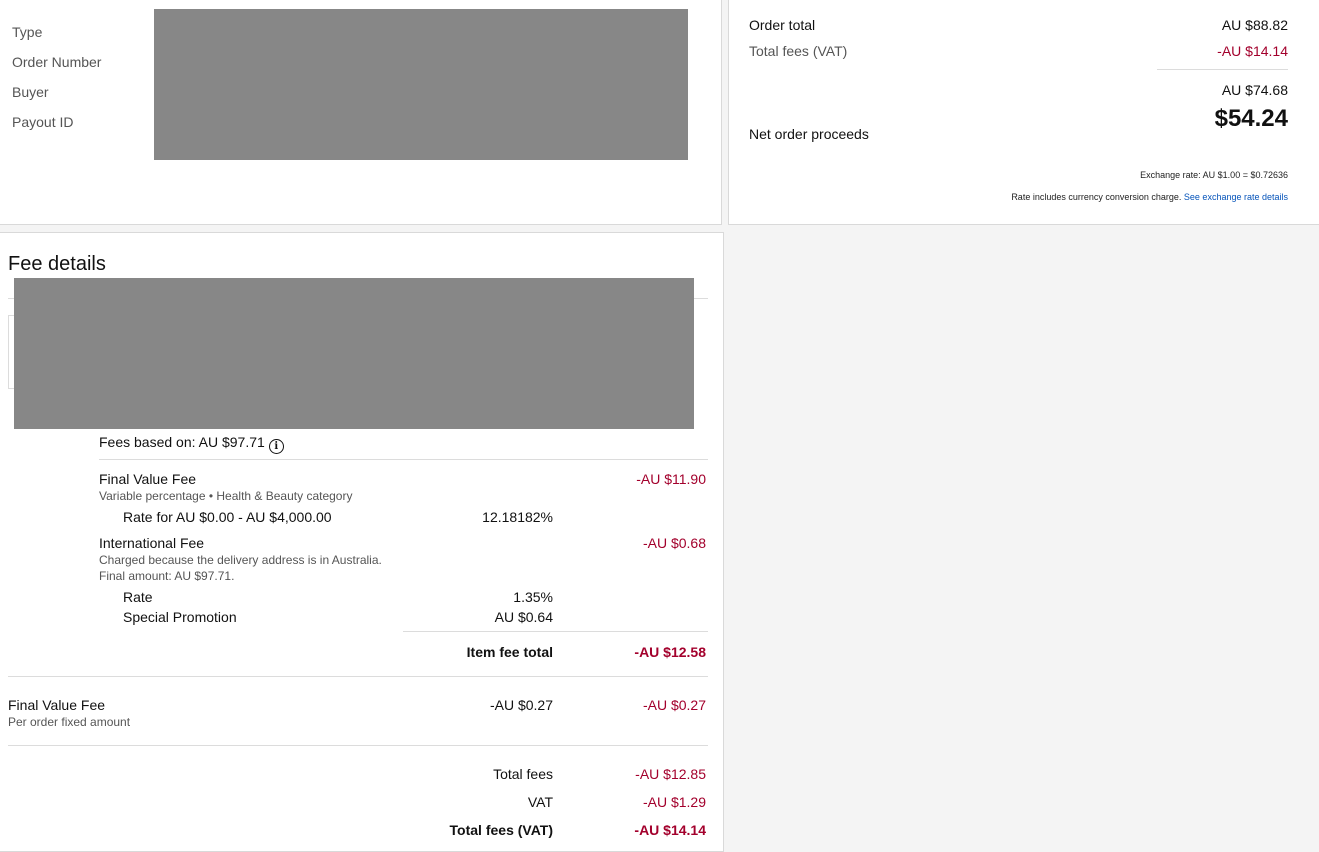 This screenshot has height=852, width=1319. What do you see at coordinates (674, 543) in the screenshot?
I see `intl-fee-amount: -AU $0.68` at bounding box center [674, 543].